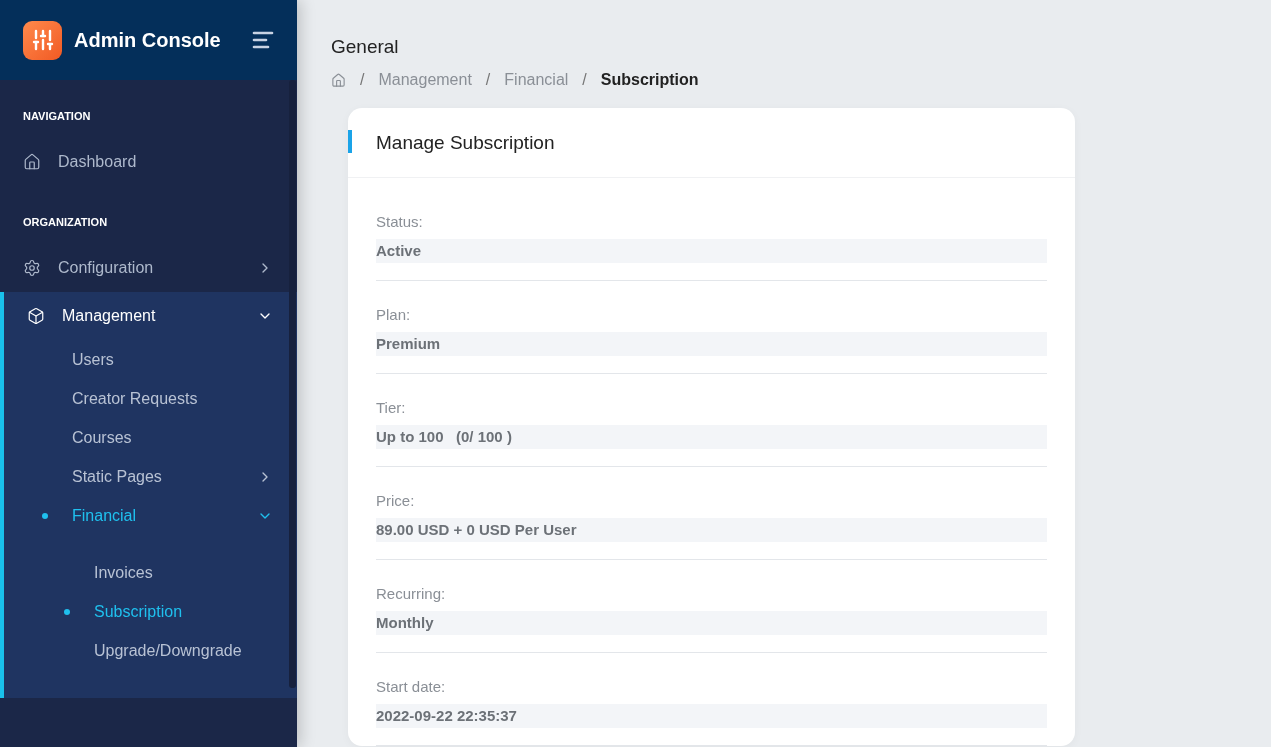 The height and width of the screenshot is (747, 1271). What do you see at coordinates (150, 398) in the screenshot?
I see `sidebar-item: Creator Requests` at bounding box center [150, 398].